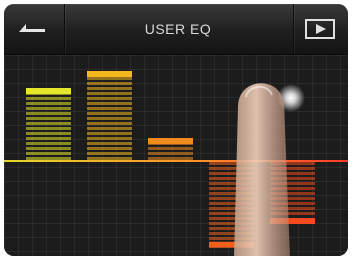  What do you see at coordinates (262, 169) in the screenshot?
I see `finger-overlay` at bounding box center [262, 169].